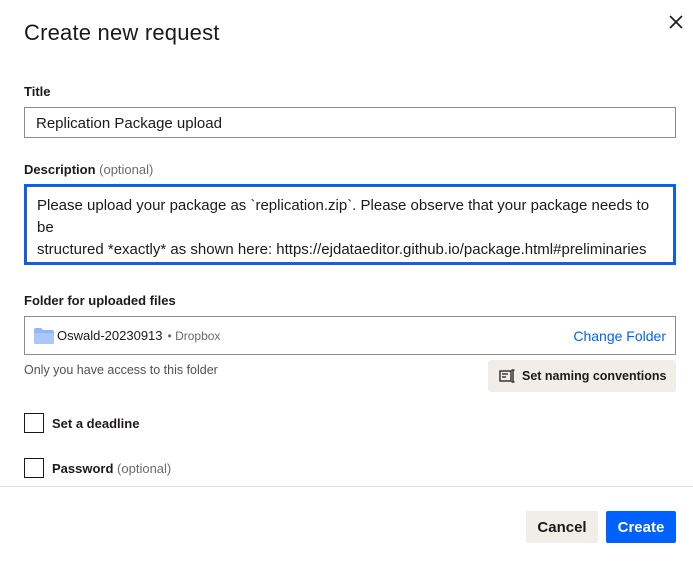 Image resolution: width=693 pixels, height=567 pixels. I want to click on title-label: Title, so click(37, 91).